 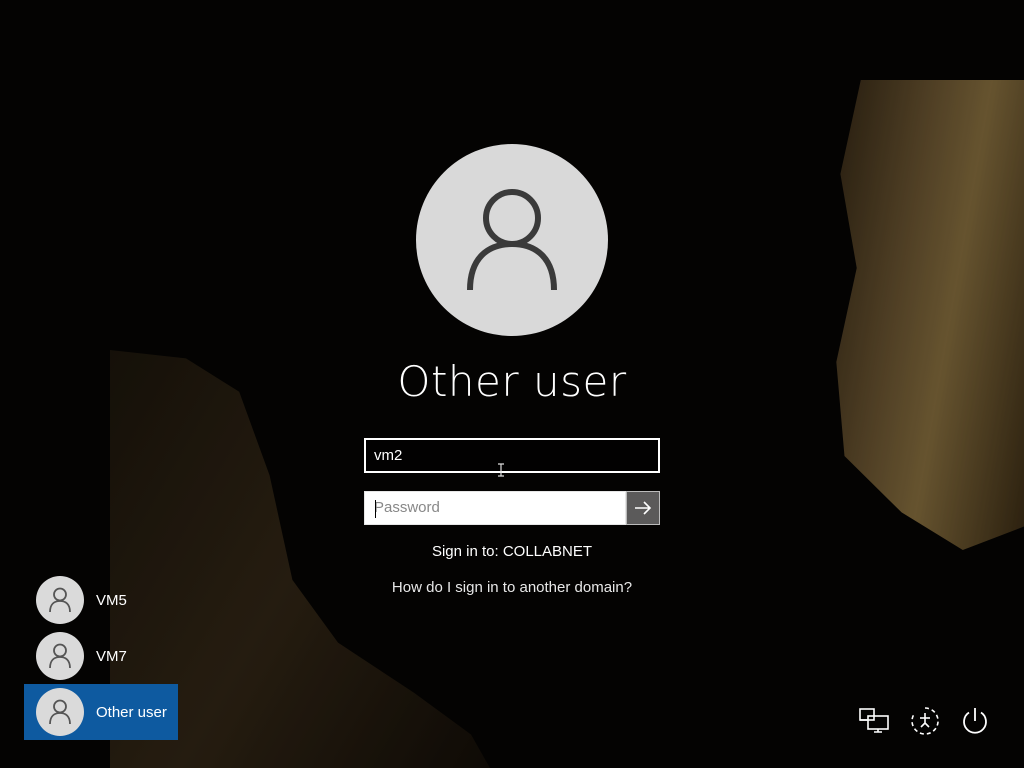 What do you see at coordinates (111, 656) in the screenshot?
I see `user-name: VM7` at bounding box center [111, 656].